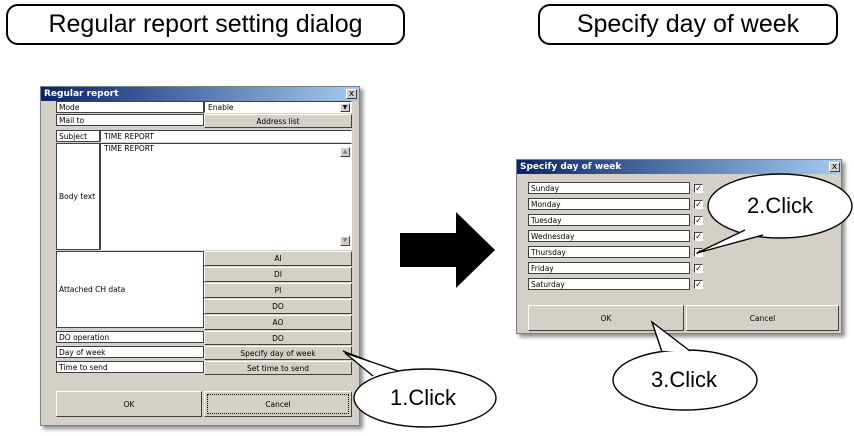 This screenshot has height=436, width=854. I want to click on callout-2-text: 2.Click, so click(780, 205).